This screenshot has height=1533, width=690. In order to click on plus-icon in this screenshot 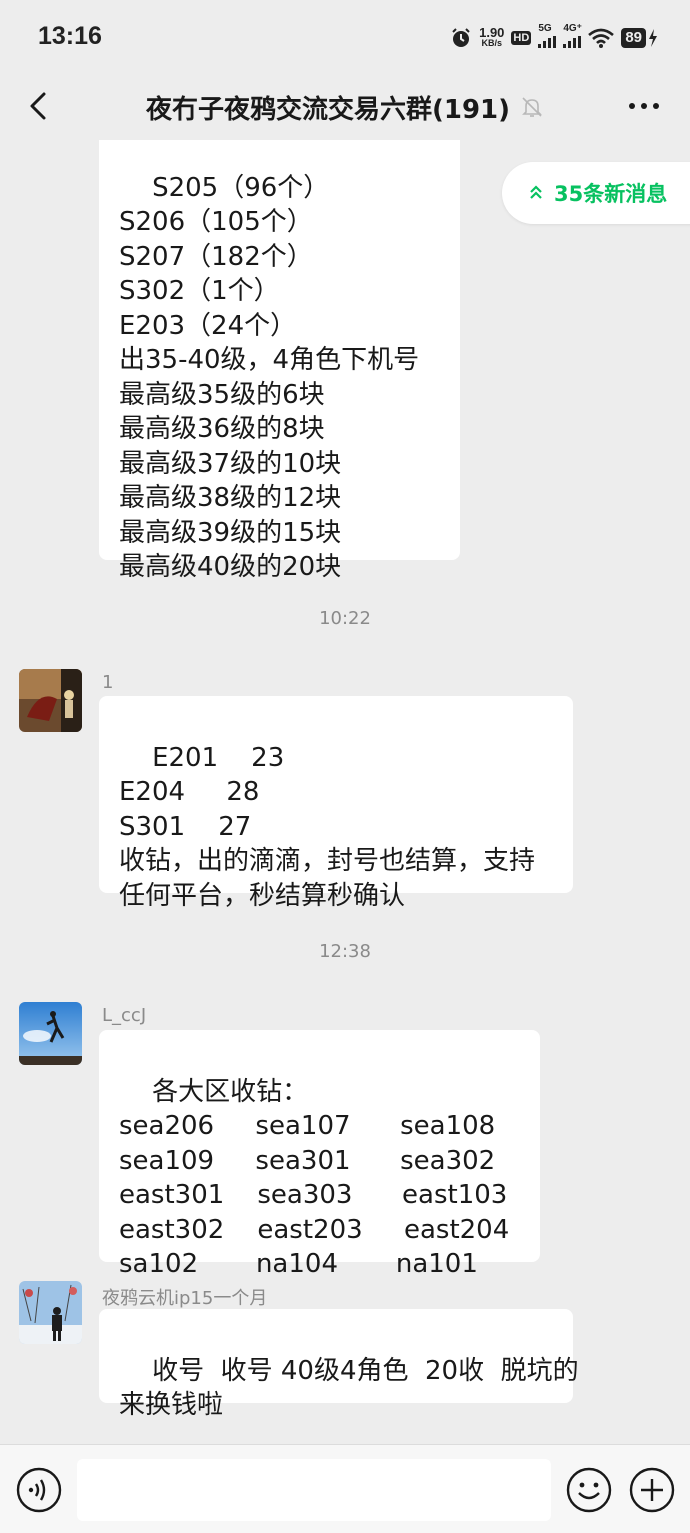, I will do `click(652, 1490)`.